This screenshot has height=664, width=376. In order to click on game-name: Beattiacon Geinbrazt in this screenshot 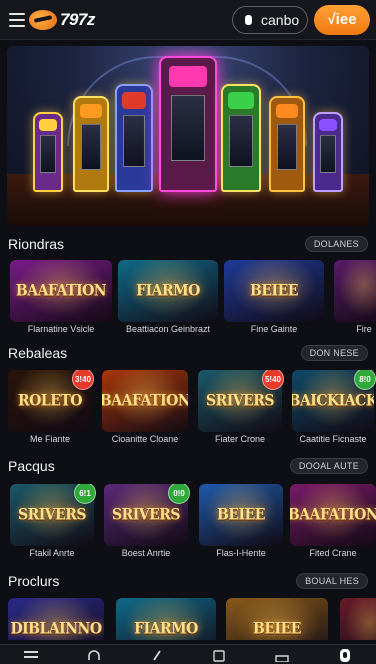, I will do `click(168, 329)`.